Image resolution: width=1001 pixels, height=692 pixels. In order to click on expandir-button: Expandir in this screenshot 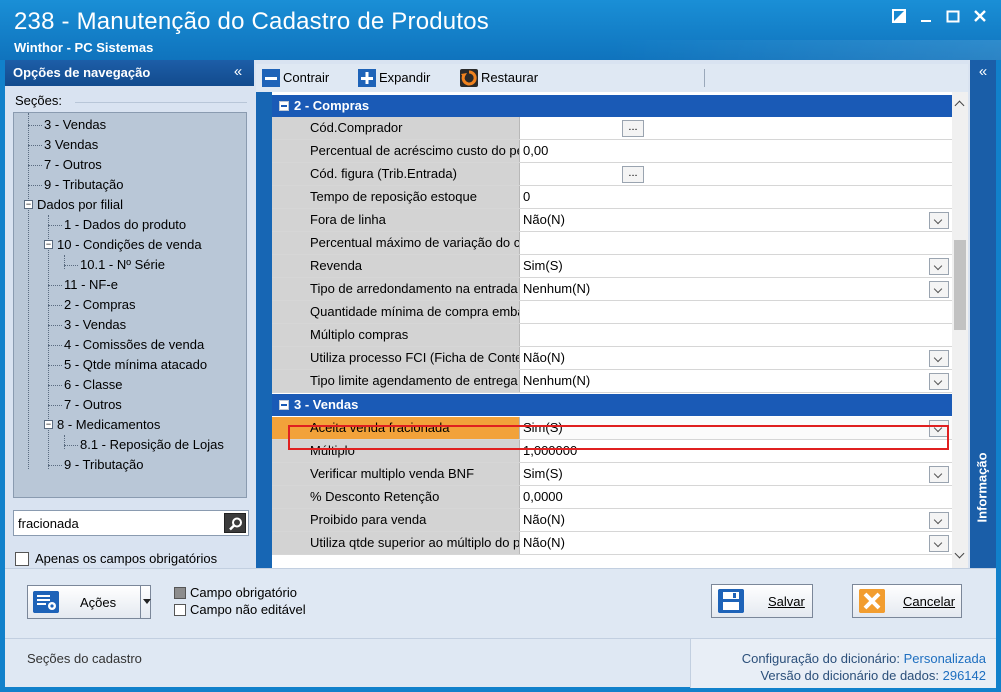, I will do `click(398, 78)`.